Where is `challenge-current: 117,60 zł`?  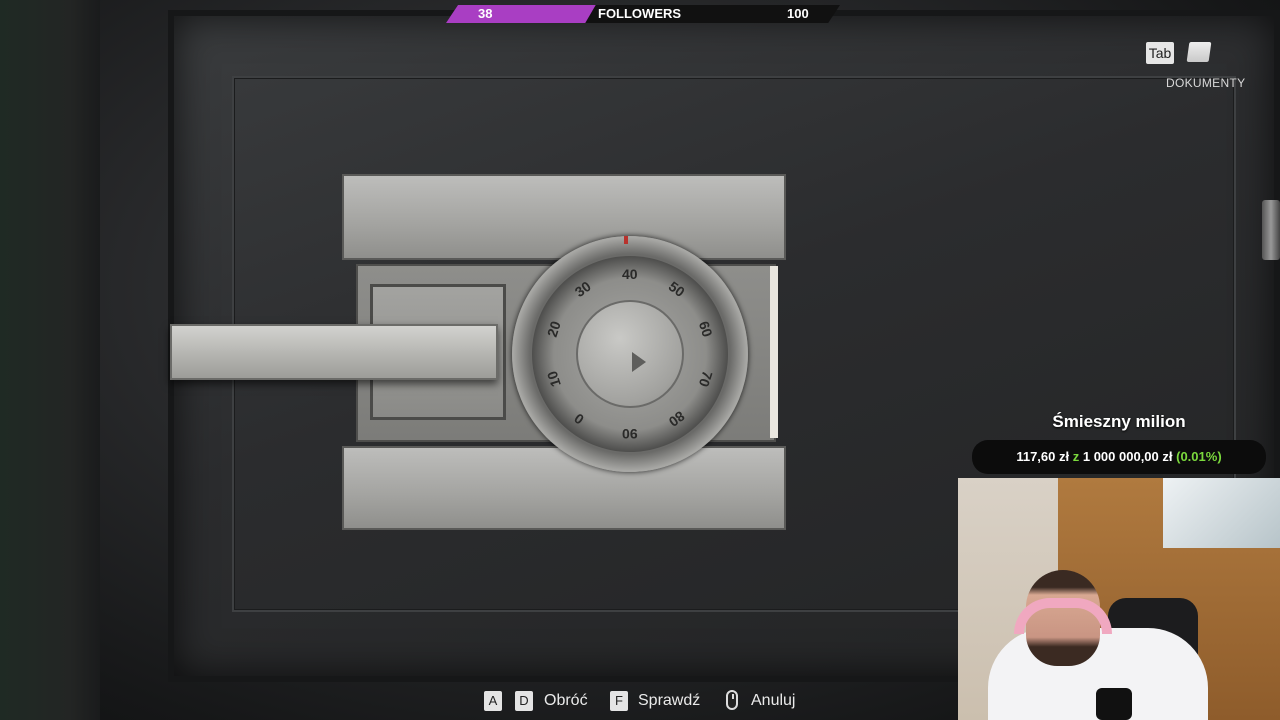
challenge-current: 117,60 zł is located at coordinates (1043, 456).